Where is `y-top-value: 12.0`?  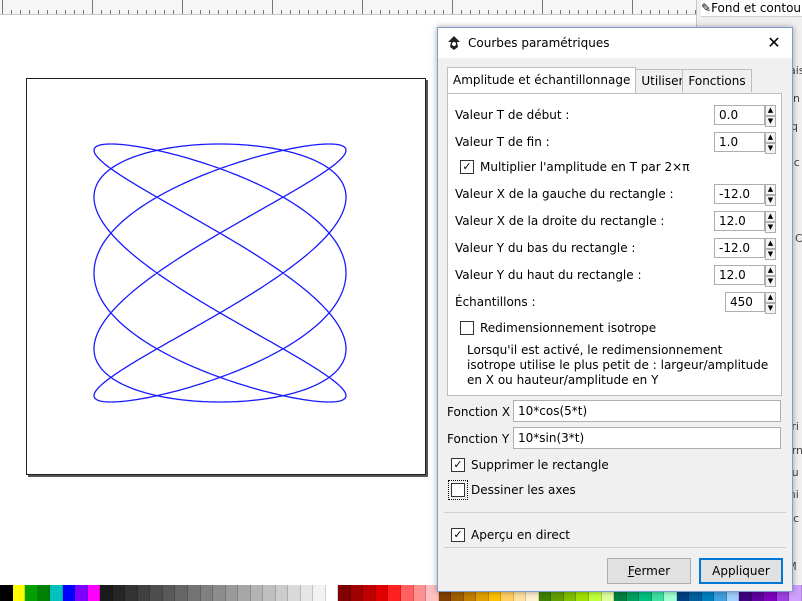
y-top-value: 12.0 is located at coordinates (739, 275).